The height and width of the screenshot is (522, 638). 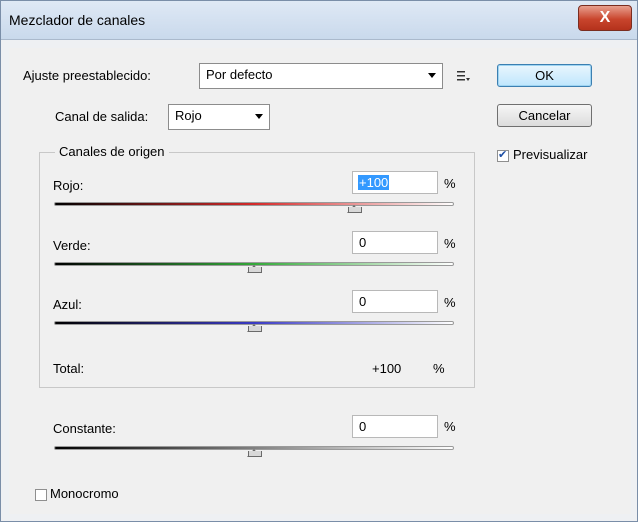 What do you see at coordinates (112, 151) in the screenshot?
I see `source-channels-title: Canales de origen` at bounding box center [112, 151].